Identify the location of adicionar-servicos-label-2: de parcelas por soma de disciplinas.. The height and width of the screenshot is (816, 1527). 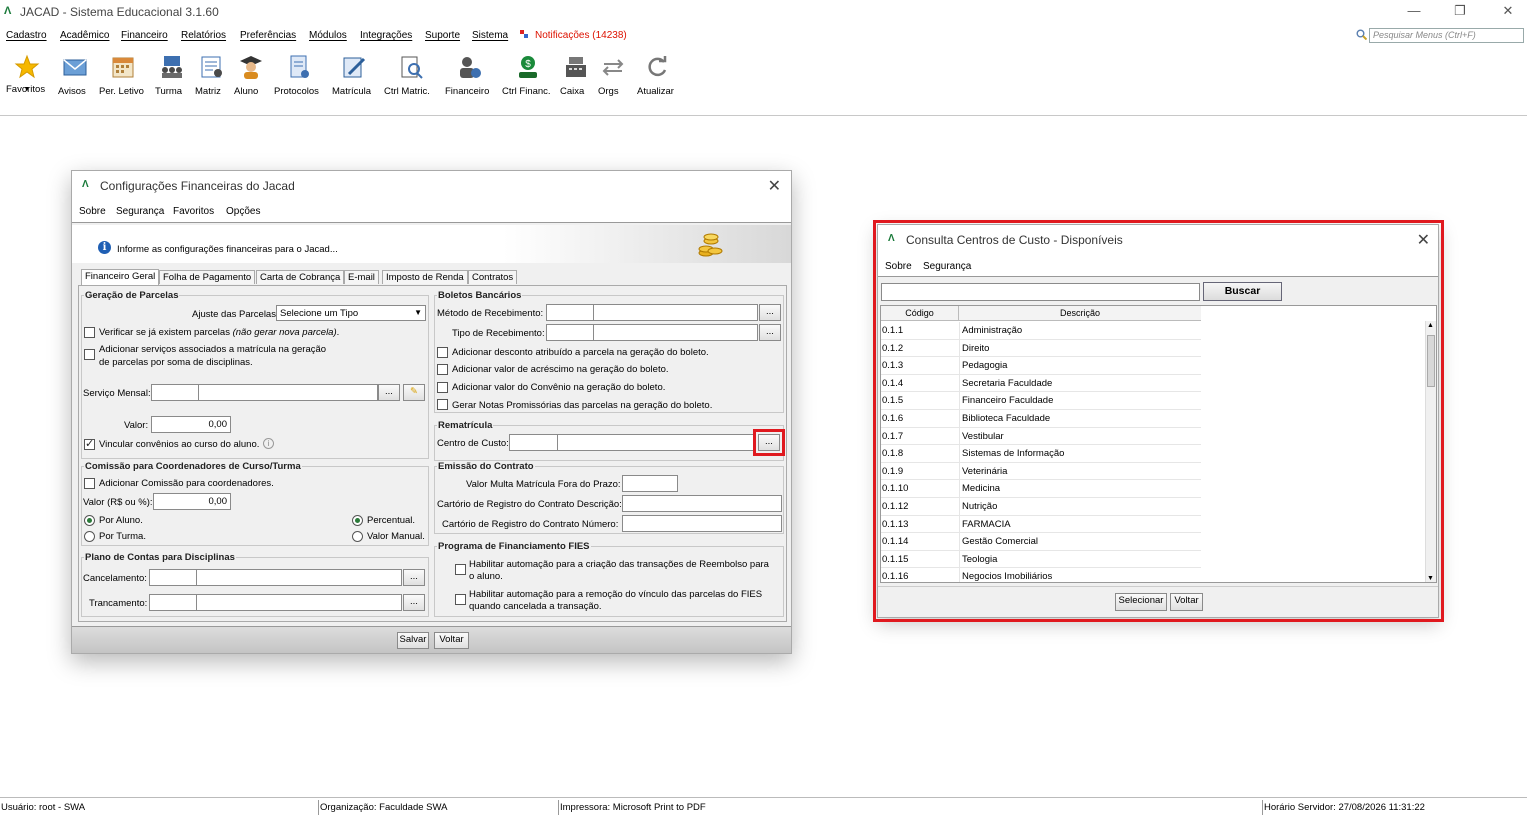
(176, 362).